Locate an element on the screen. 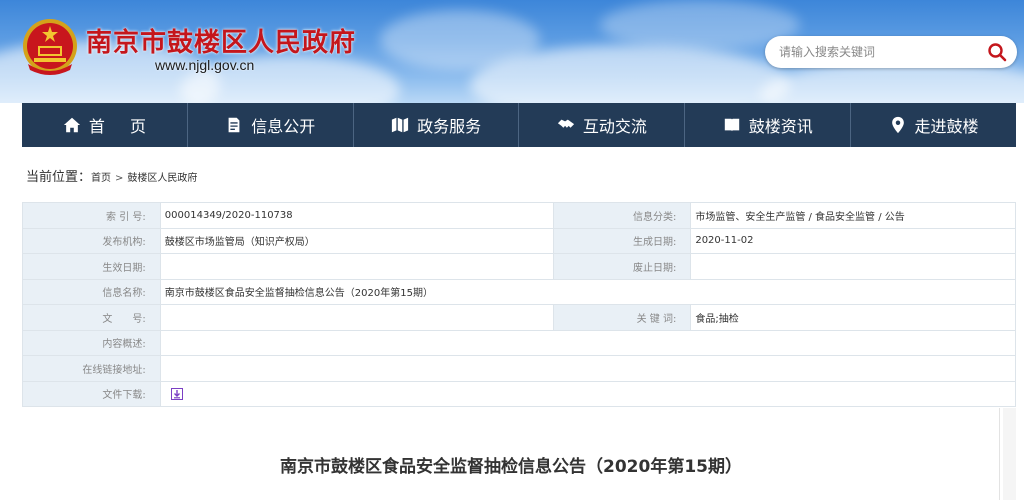  keywords-value: 食品;抽检 is located at coordinates (853, 317).